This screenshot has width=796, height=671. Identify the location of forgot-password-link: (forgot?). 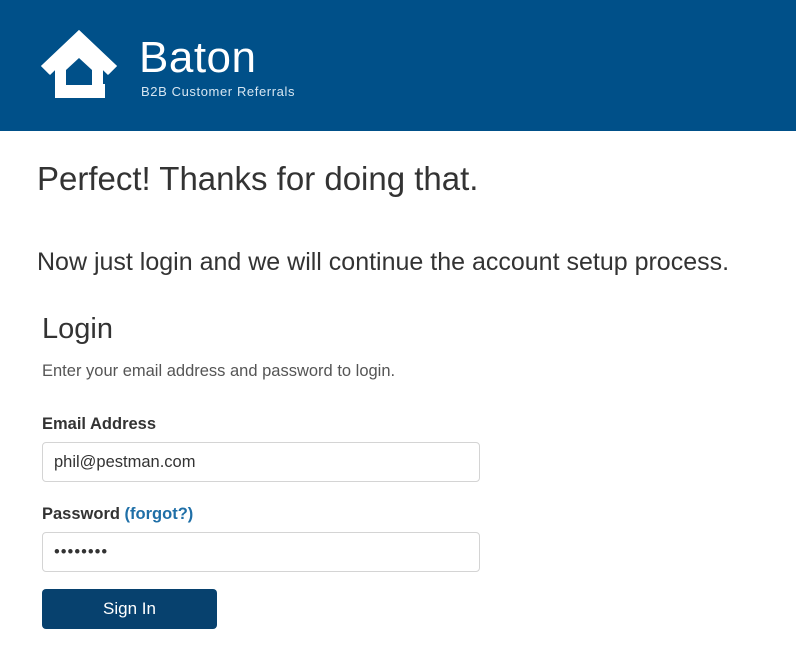
(159, 514).